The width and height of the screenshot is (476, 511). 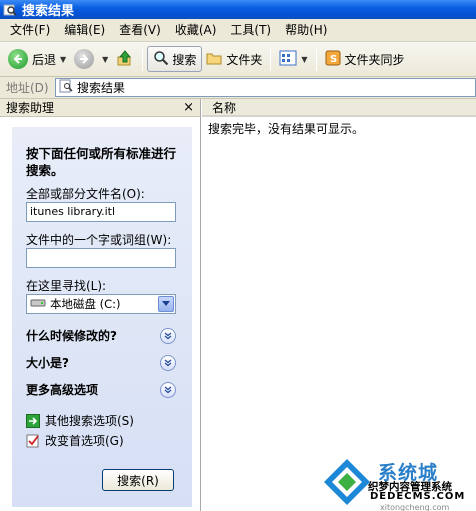 I want to click on views-button: ▼, so click(x=293, y=59).